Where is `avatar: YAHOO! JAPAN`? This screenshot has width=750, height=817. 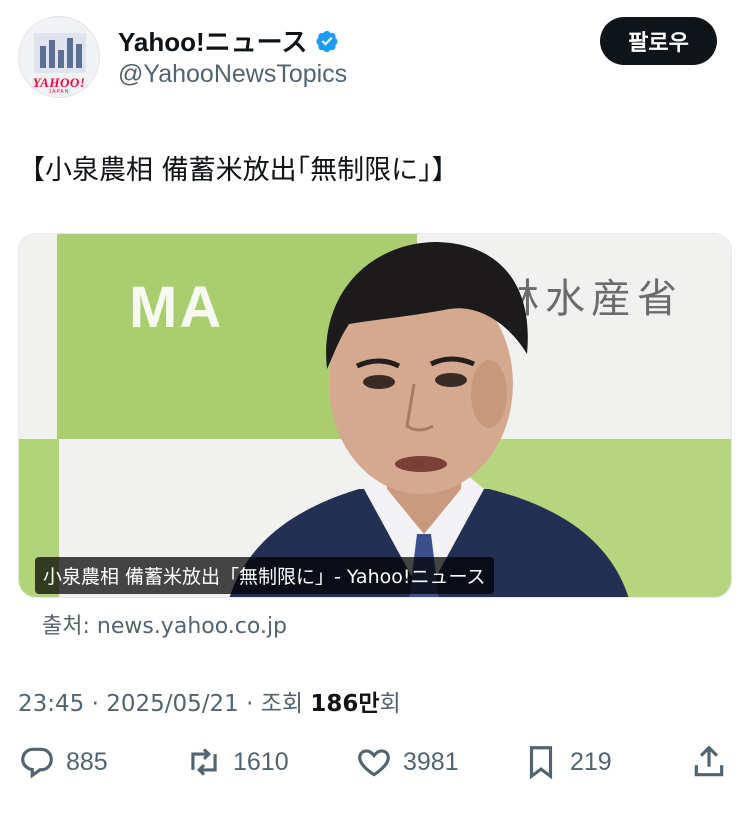
avatar: YAHOO! JAPAN is located at coordinates (59, 57).